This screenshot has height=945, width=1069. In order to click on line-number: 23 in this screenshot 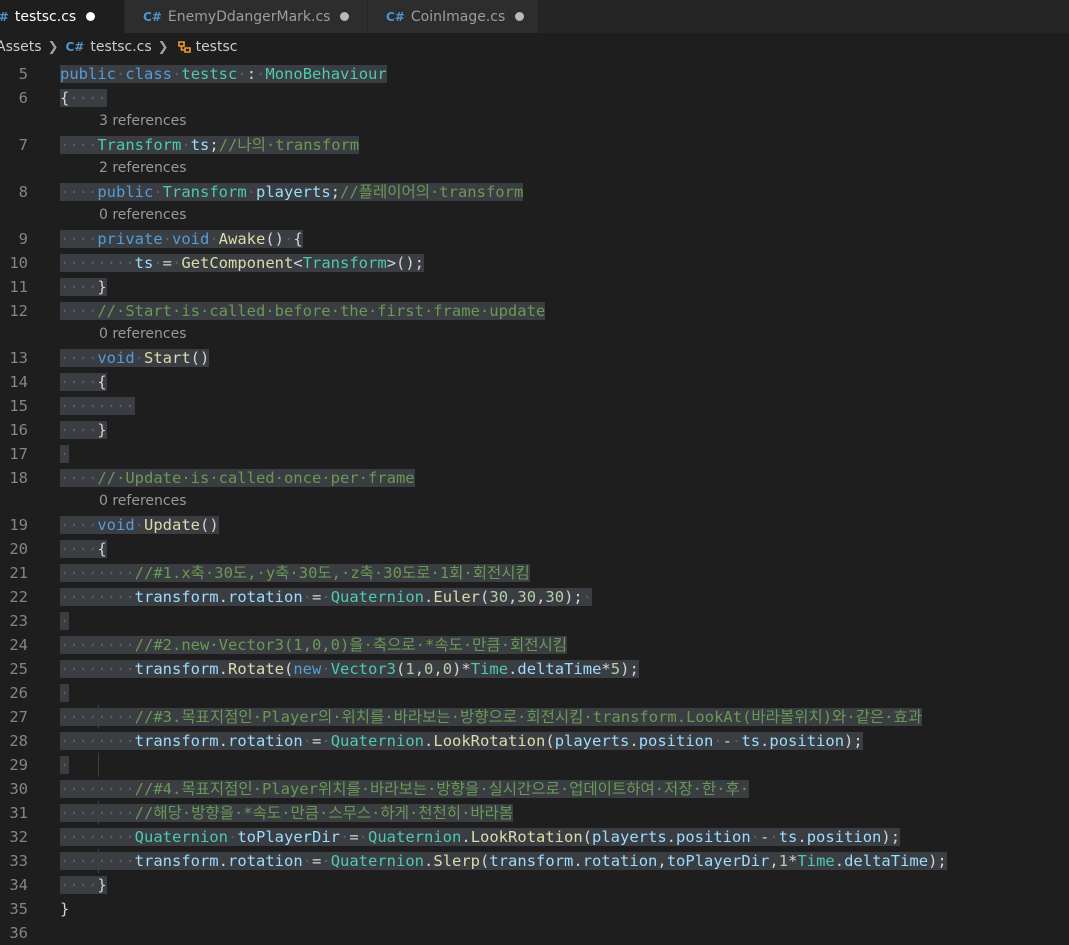, I will do `click(18, 621)`.